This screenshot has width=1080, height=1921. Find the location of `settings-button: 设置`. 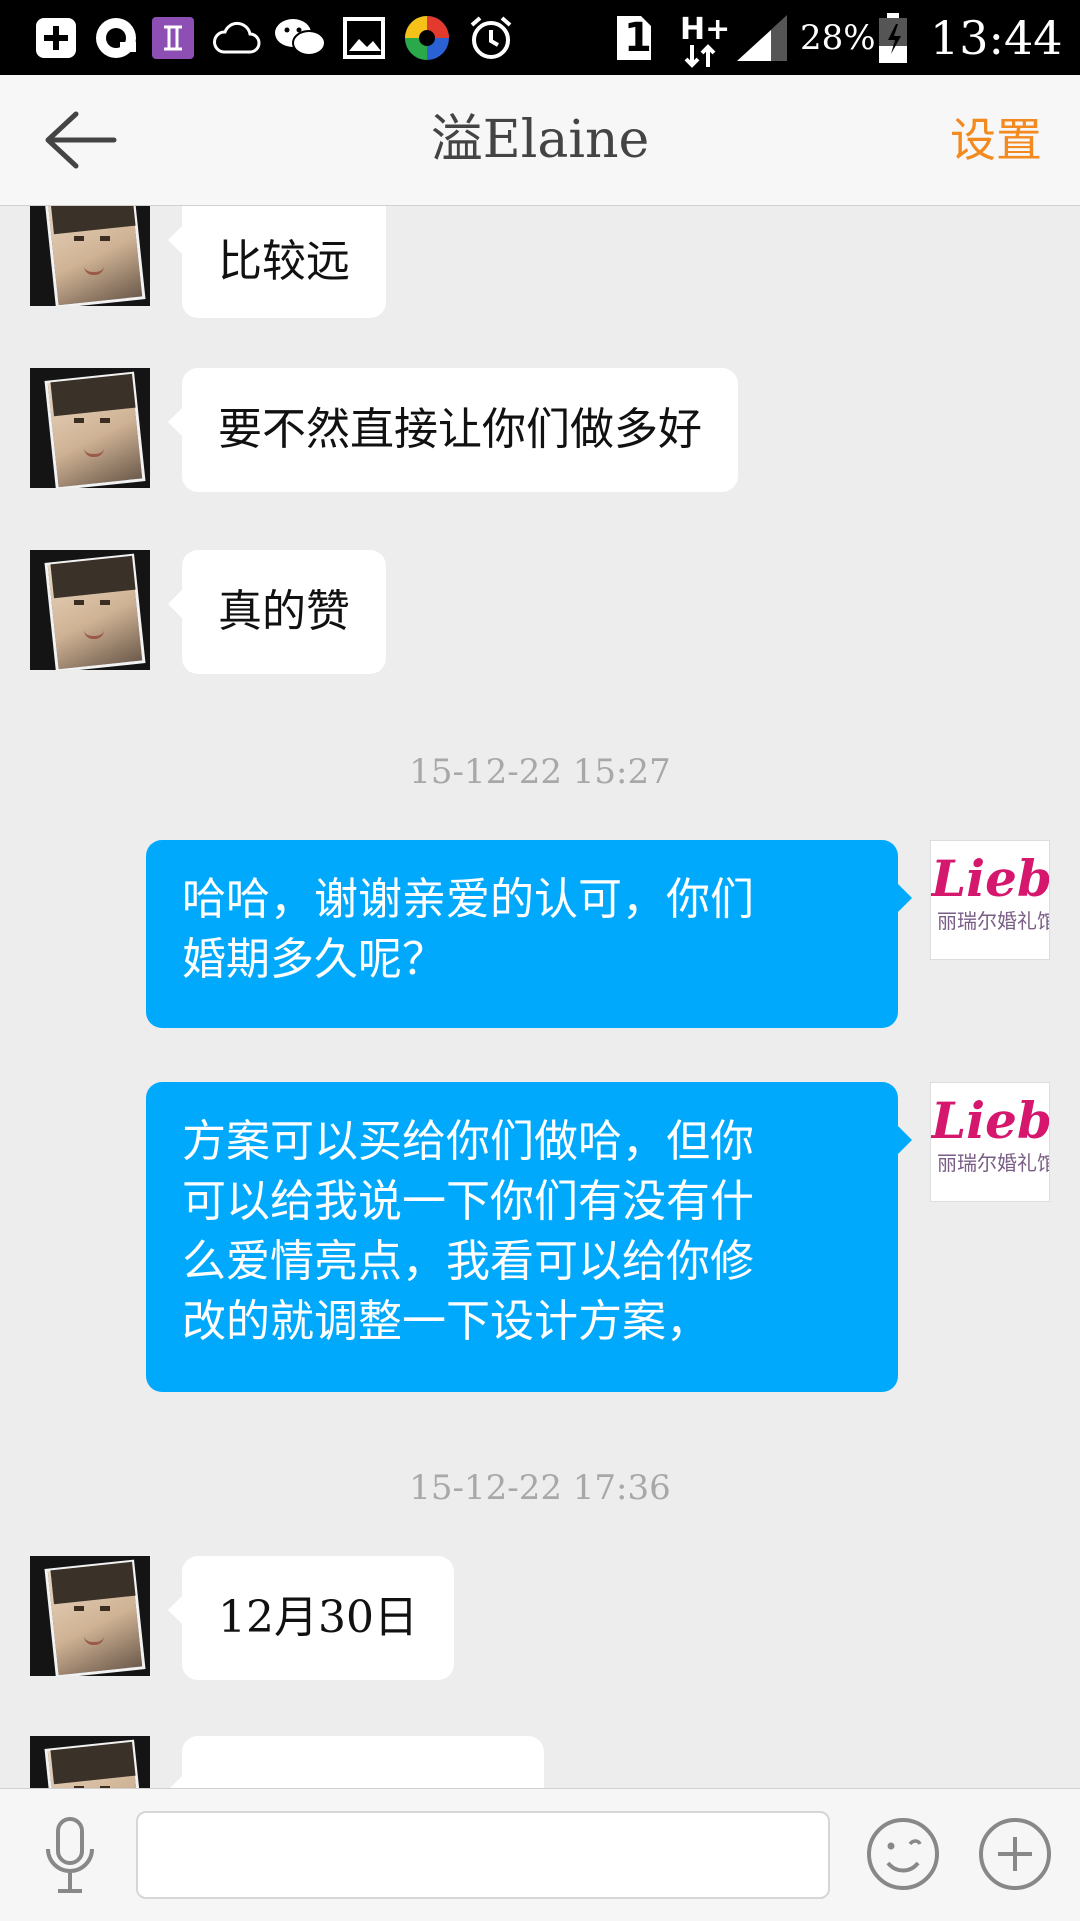

settings-button: 设置 is located at coordinates (996, 140).